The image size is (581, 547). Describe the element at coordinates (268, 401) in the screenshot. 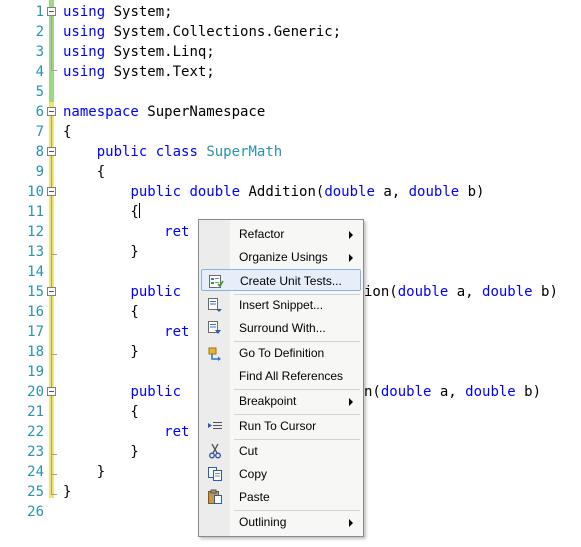

I see `menu-item-label: Breakpoint` at that location.